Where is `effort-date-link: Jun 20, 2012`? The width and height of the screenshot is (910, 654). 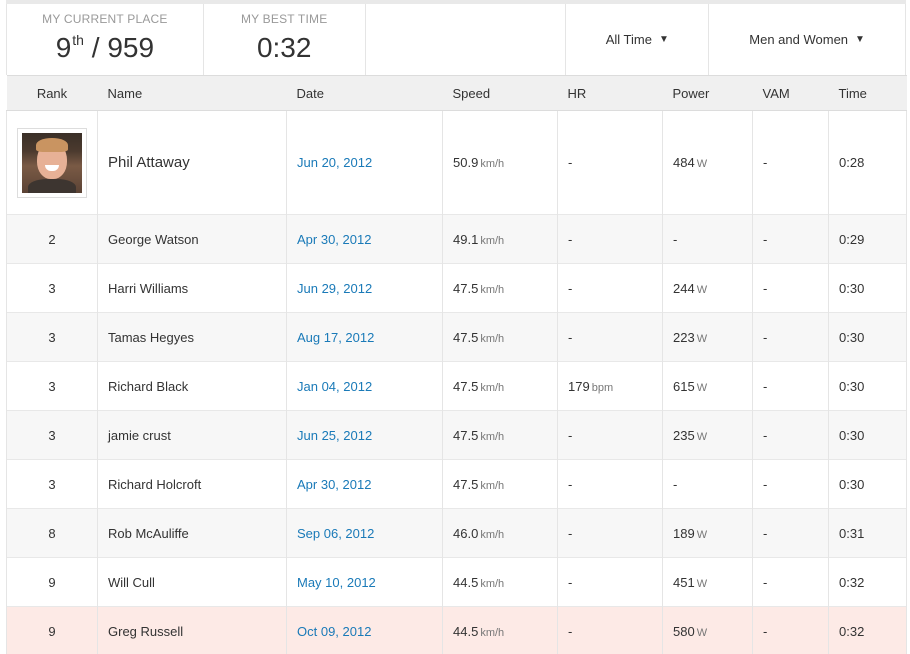 effort-date-link: Jun 20, 2012 is located at coordinates (334, 162).